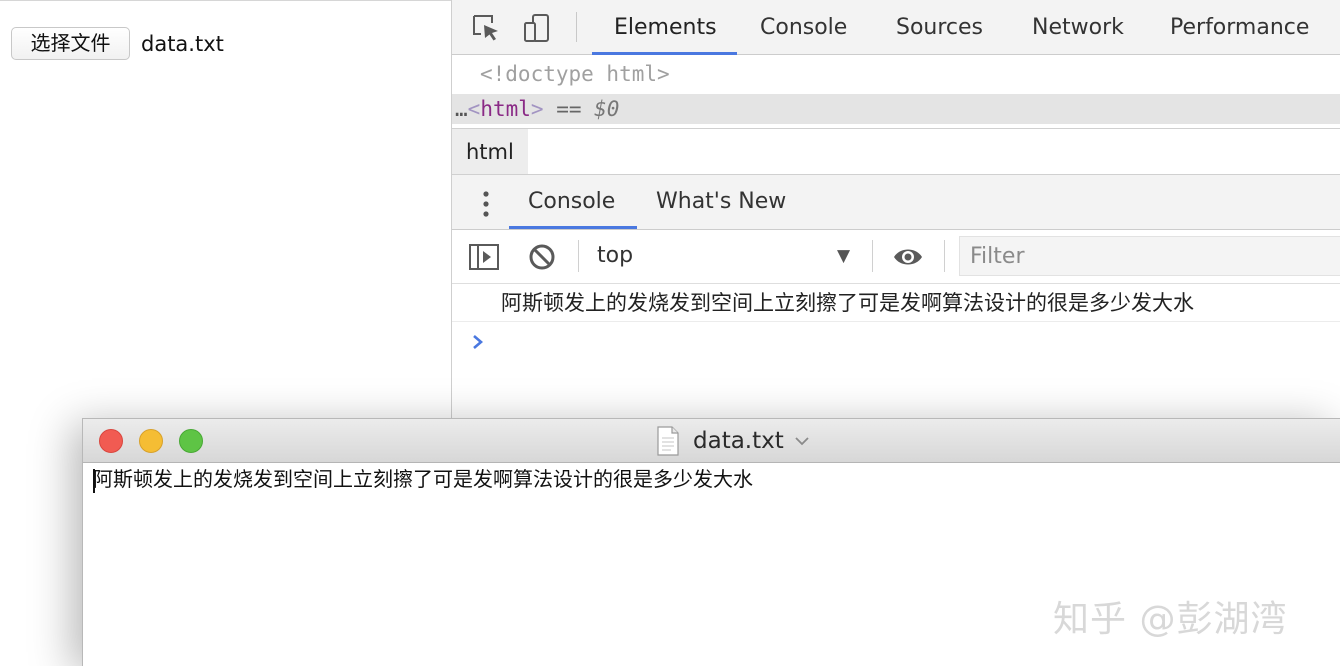 This screenshot has width=1340, height=666. What do you see at coordinates (896, 109) in the screenshot?
I see `html-node-selected: …<html> == $0` at bounding box center [896, 109].